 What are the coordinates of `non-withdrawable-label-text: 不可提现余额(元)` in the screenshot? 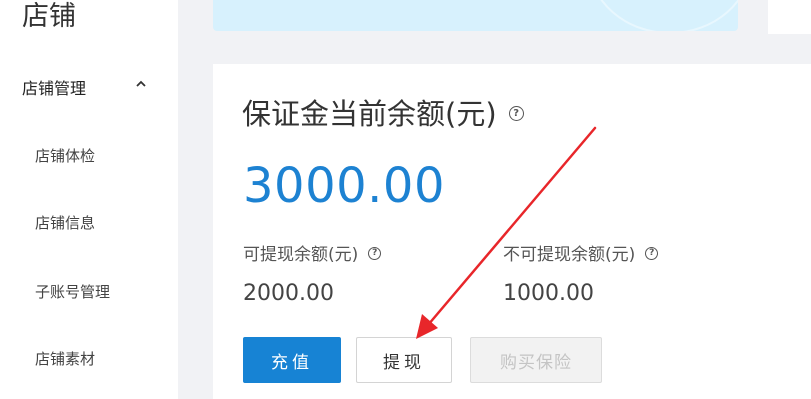 It's located at (569, 255).